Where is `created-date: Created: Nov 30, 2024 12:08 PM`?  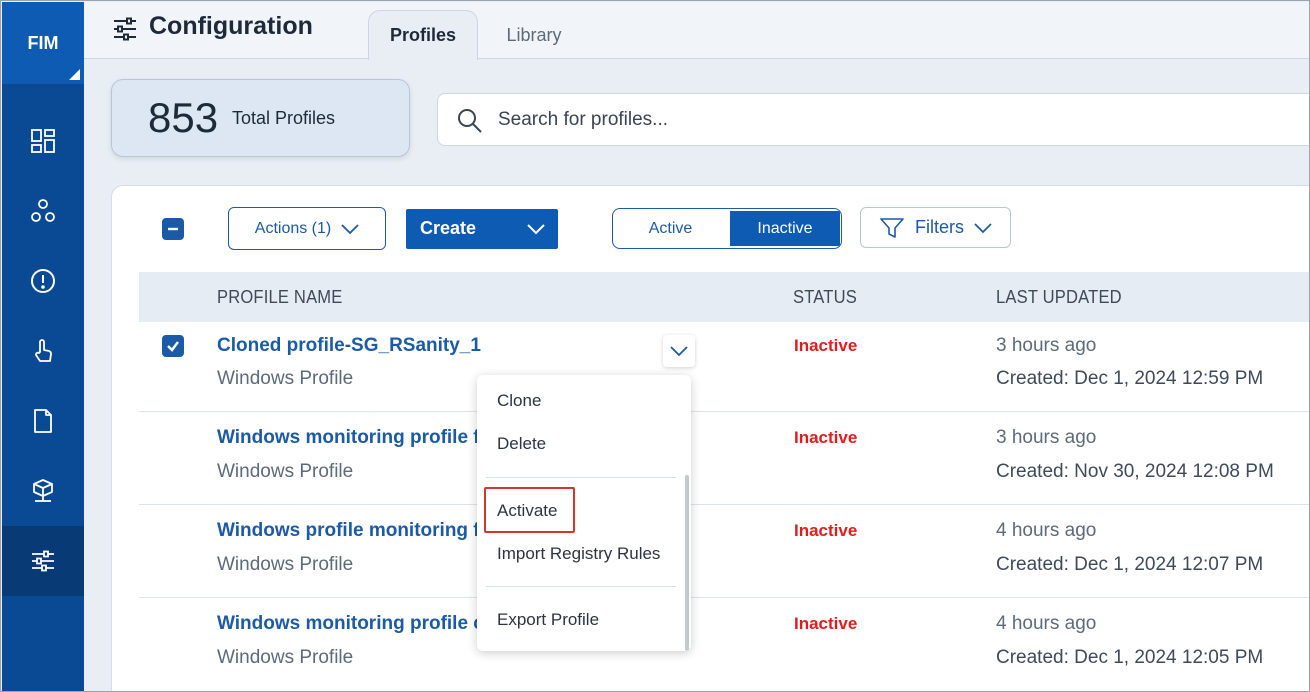
created-date: Created: Nov 30, 2024 12:08 PM is located at coordinates (1135, 471).